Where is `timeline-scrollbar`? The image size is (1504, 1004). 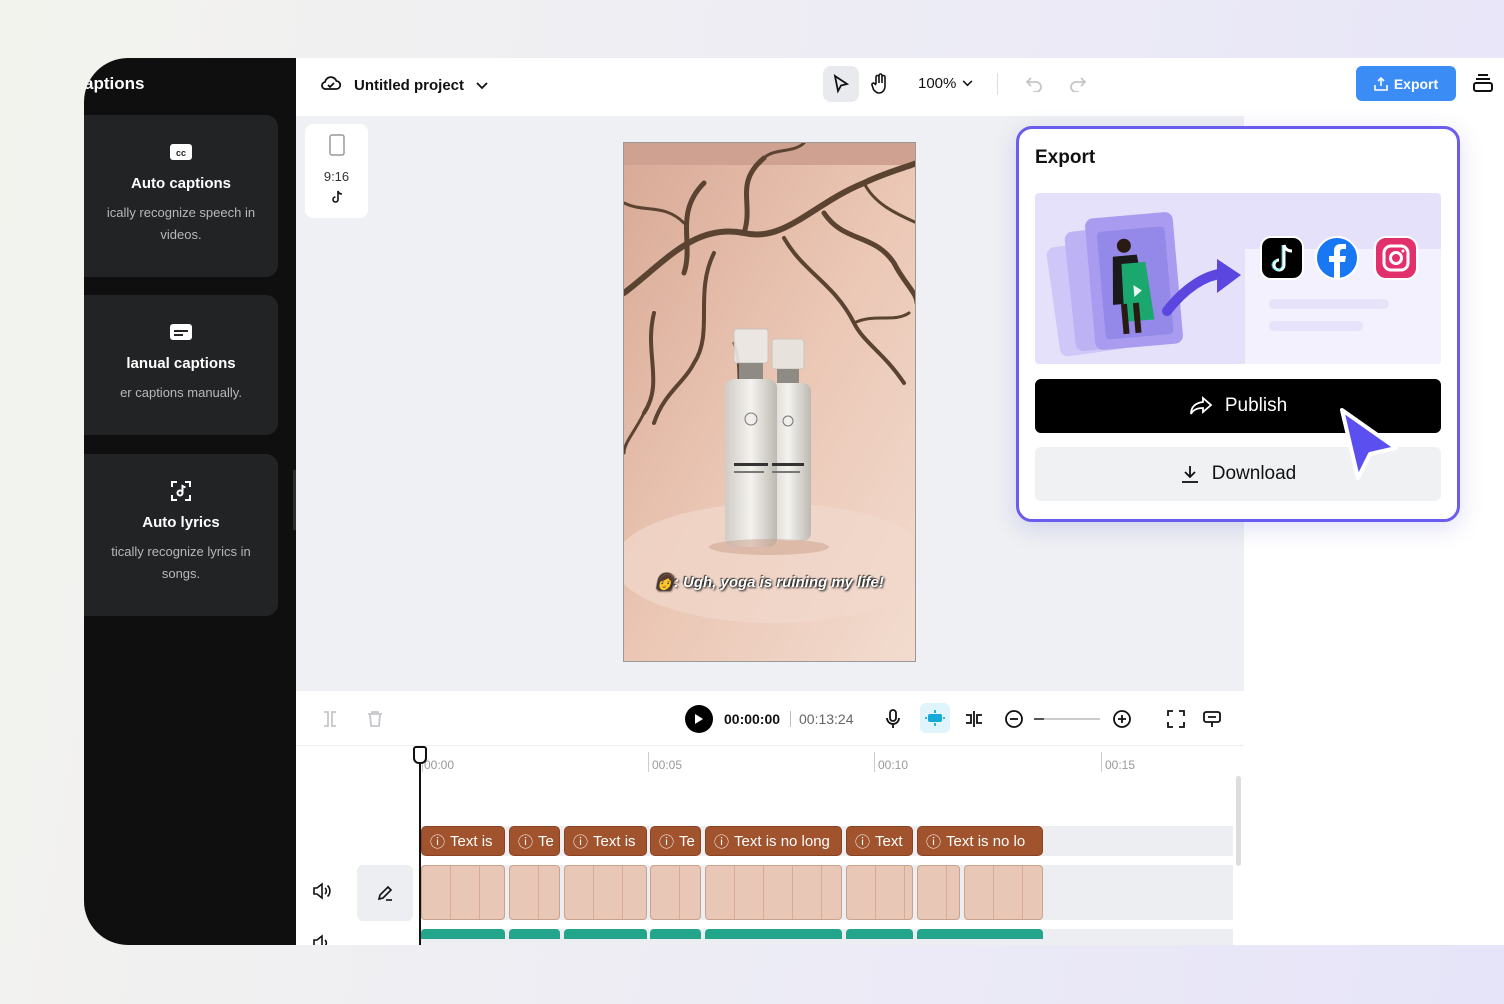 timeline-scrollbar is located at coordinates (1238, 821).